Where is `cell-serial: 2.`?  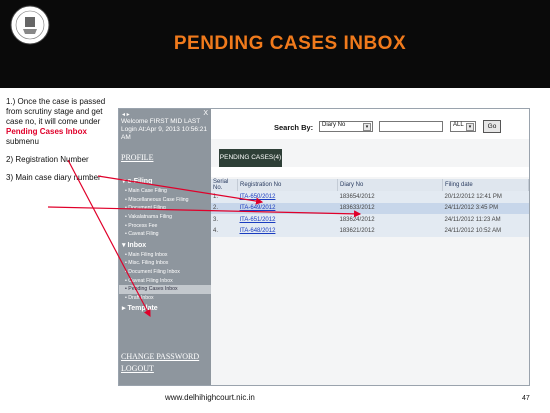
cell-serial: 2. is located at coordinates (224, 208).